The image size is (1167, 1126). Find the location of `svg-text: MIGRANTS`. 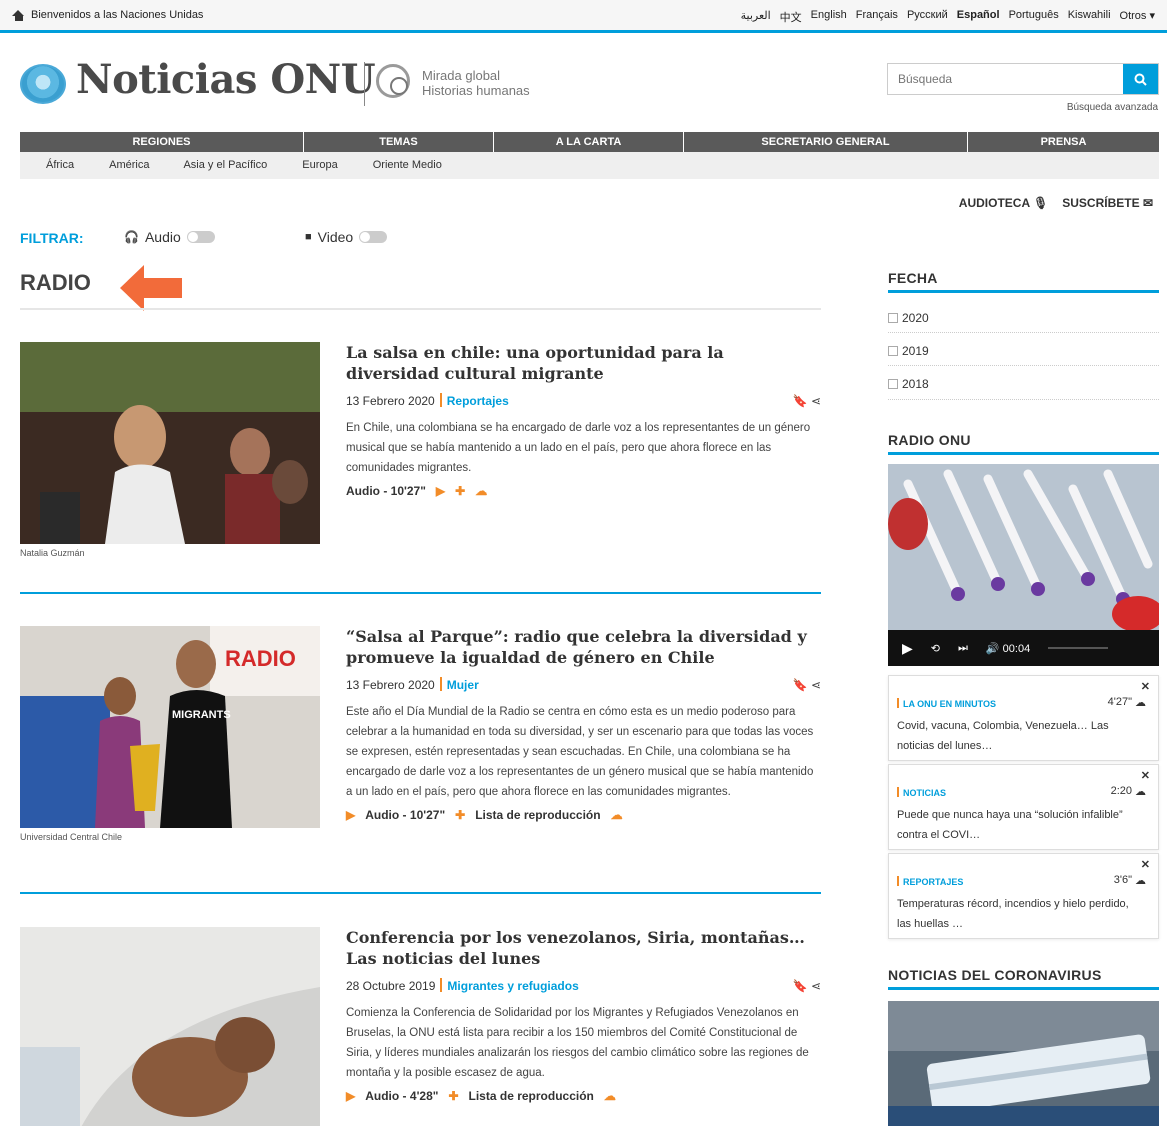

svg-text: MIGRANTS is located at coordinates (201, 715).